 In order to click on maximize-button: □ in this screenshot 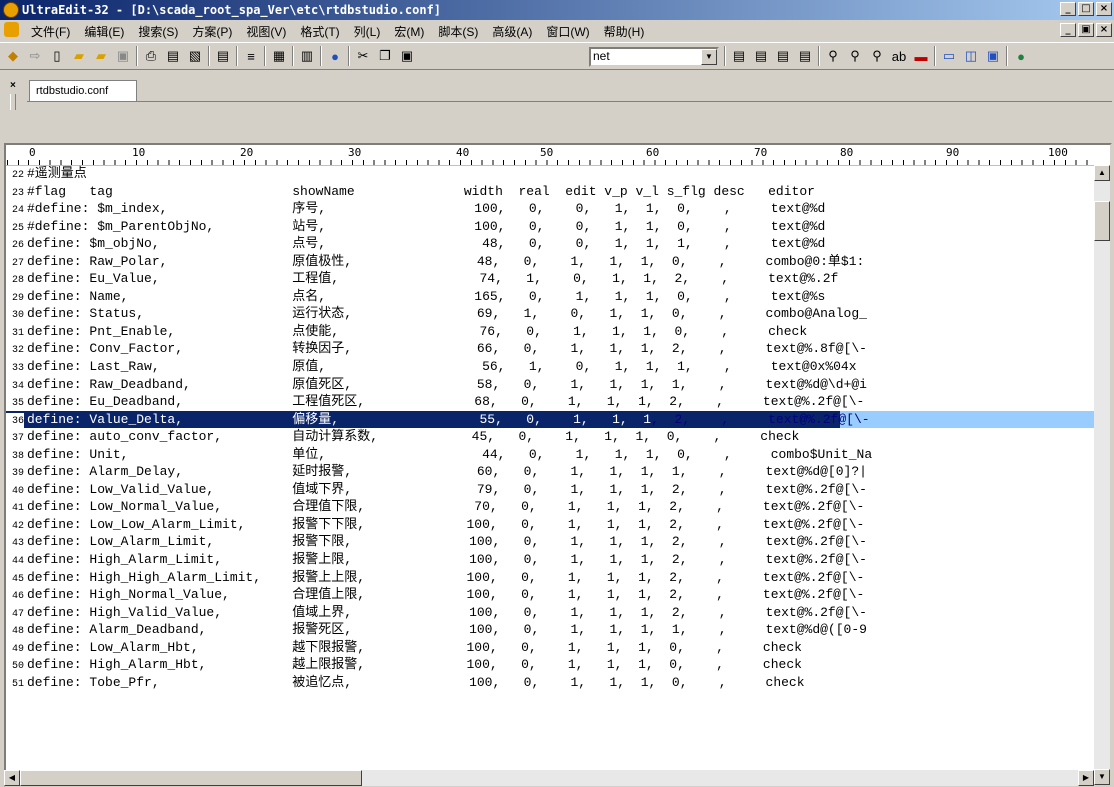, I will do `click(1086, 9)`.